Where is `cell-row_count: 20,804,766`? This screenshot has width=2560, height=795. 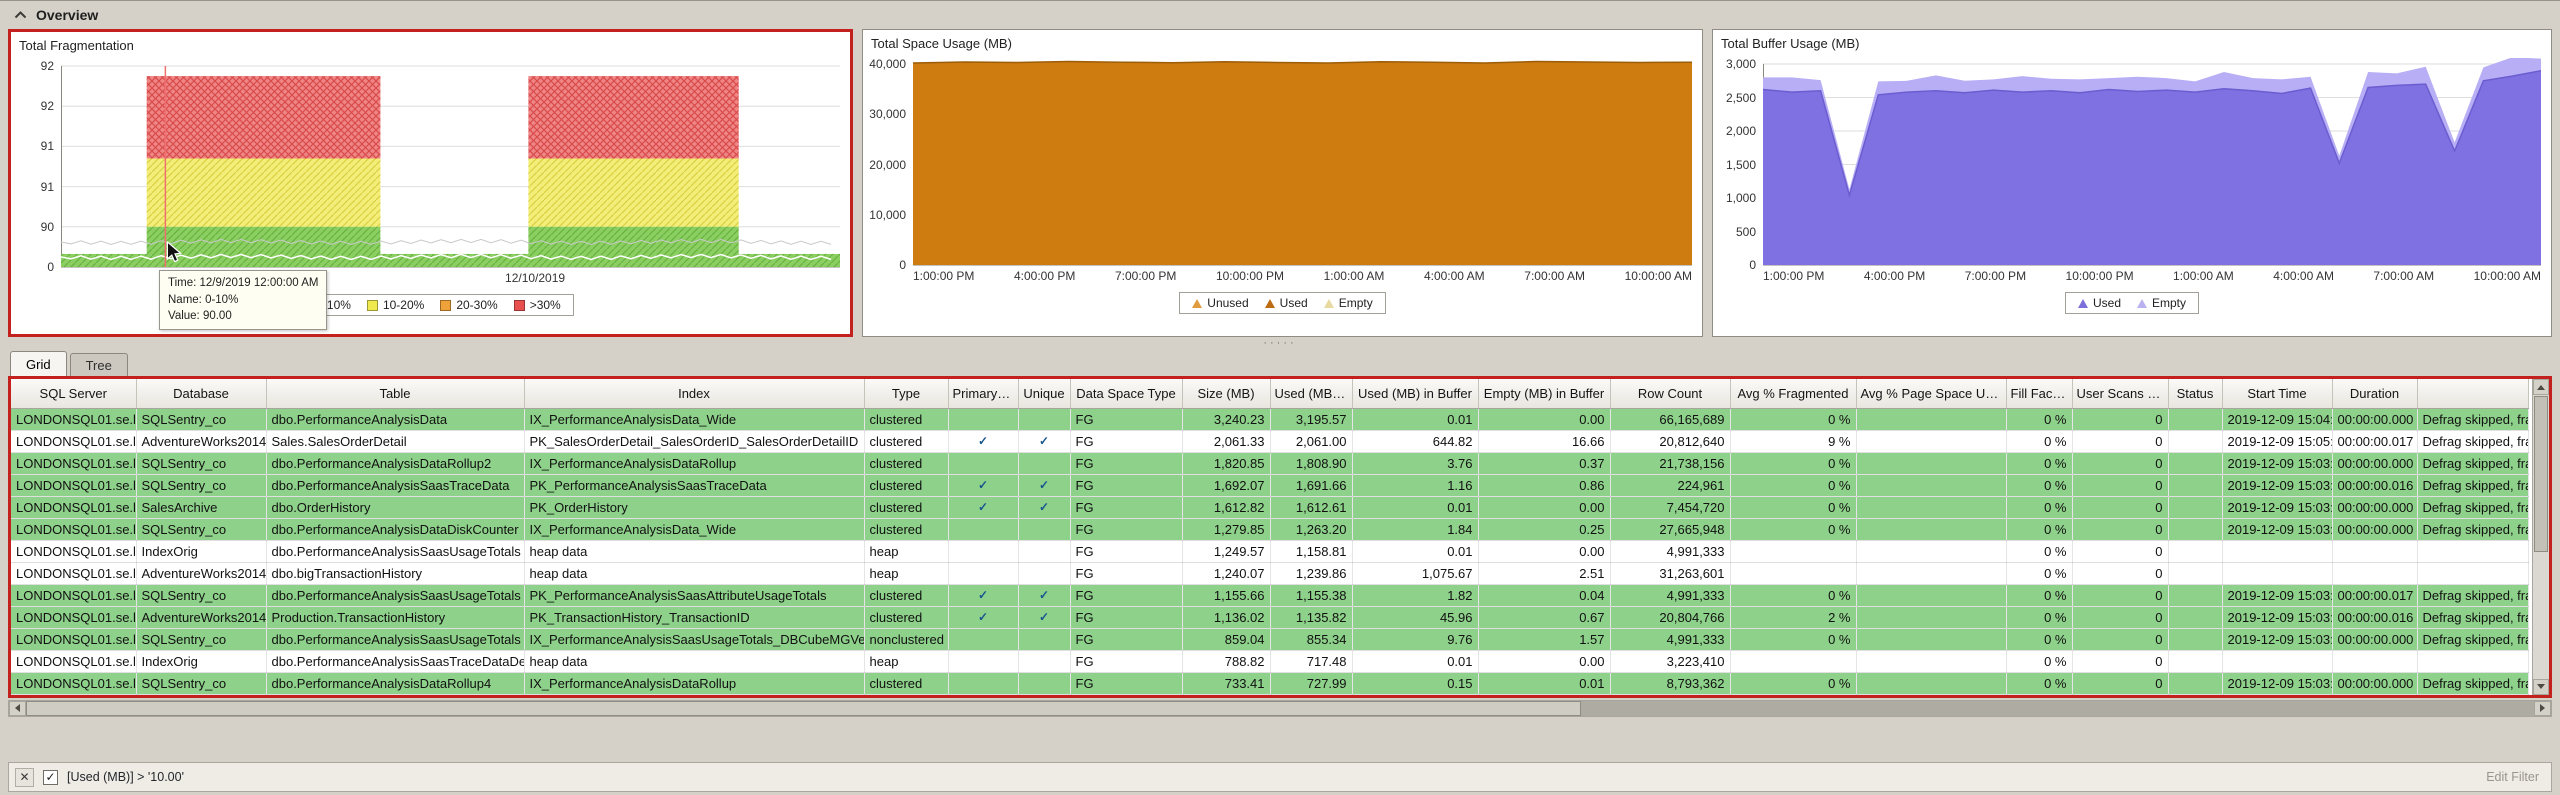 cell-row_count: 20,804,766 is located at coordinates (1670, 617).